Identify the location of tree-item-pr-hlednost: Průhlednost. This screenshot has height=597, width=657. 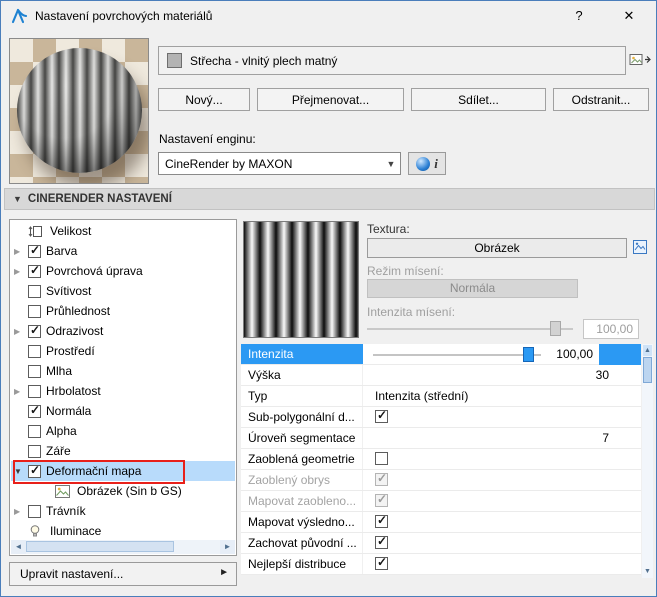
(123, 311).